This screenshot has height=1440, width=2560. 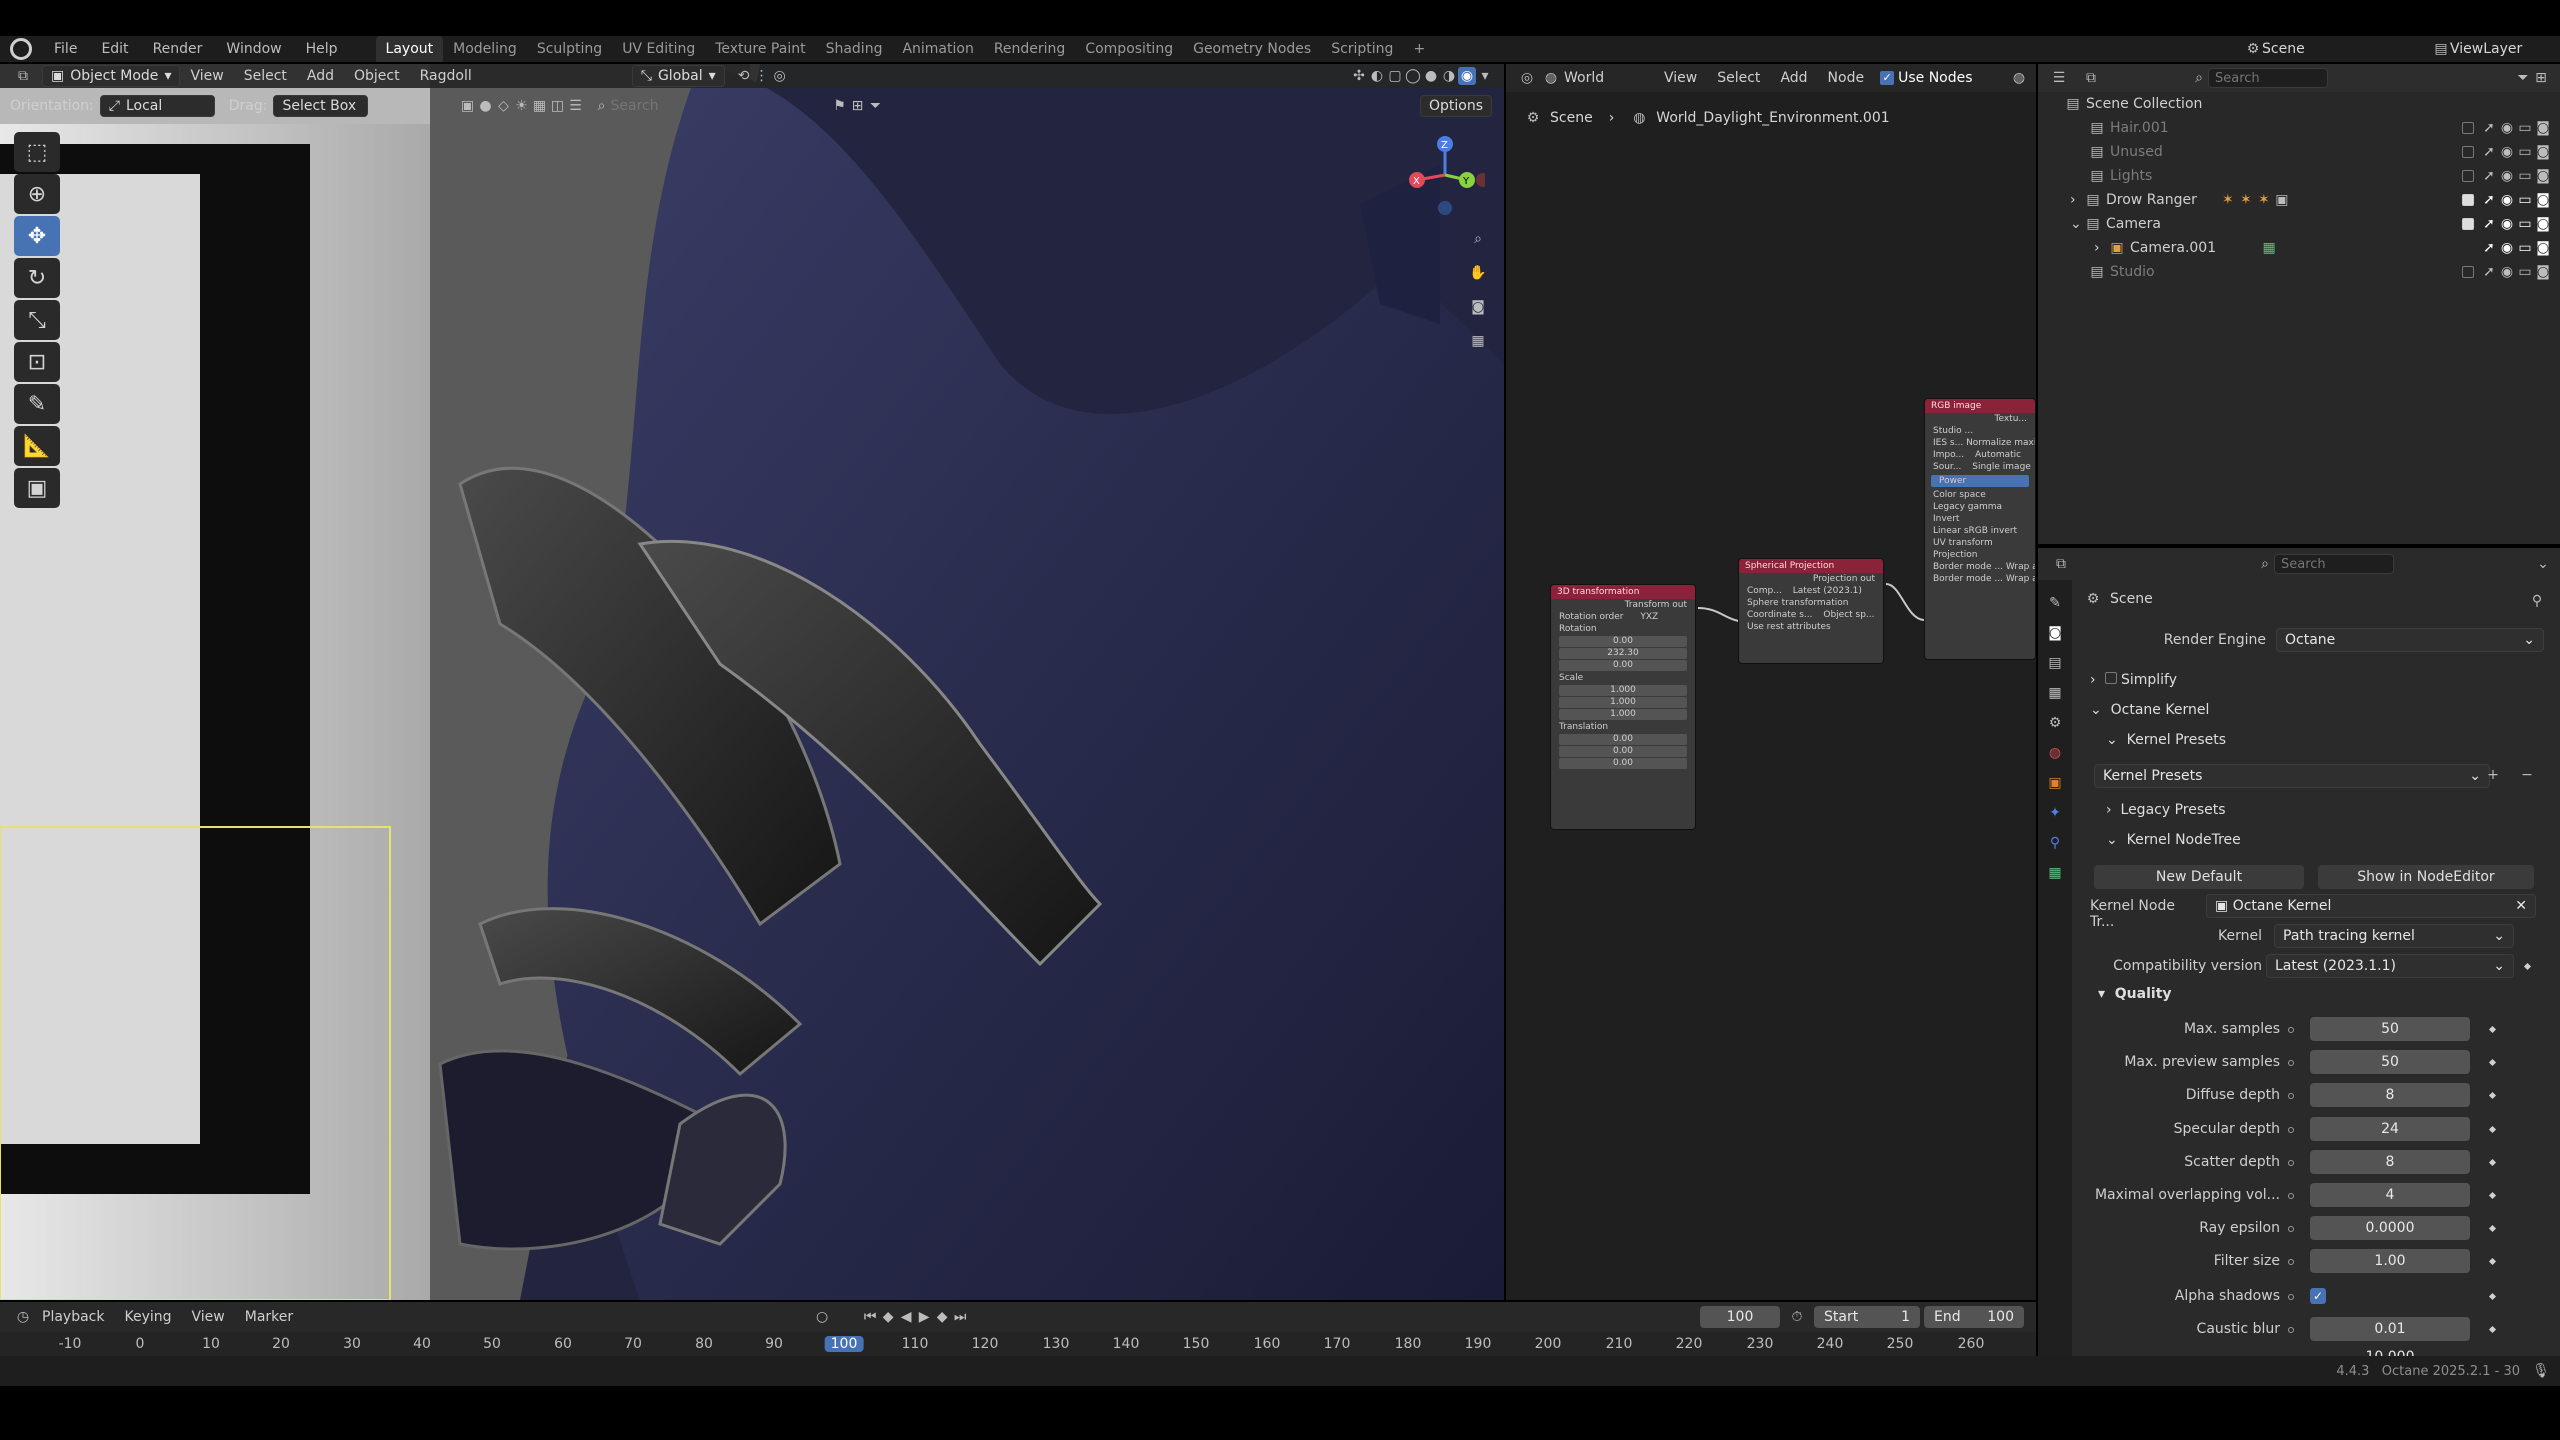 I want to click on viewport-menu-ragdoll: Ragdoll, so click(x=446, y=76).